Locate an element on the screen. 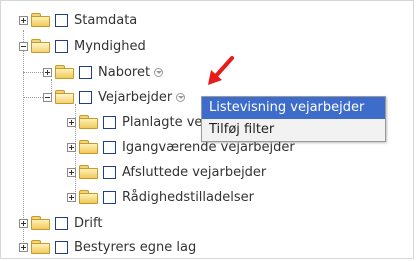 The width and height of the screenshot is (416, 261). tree-node-myndighed: Myndighed is located at coordinates (82, 46).